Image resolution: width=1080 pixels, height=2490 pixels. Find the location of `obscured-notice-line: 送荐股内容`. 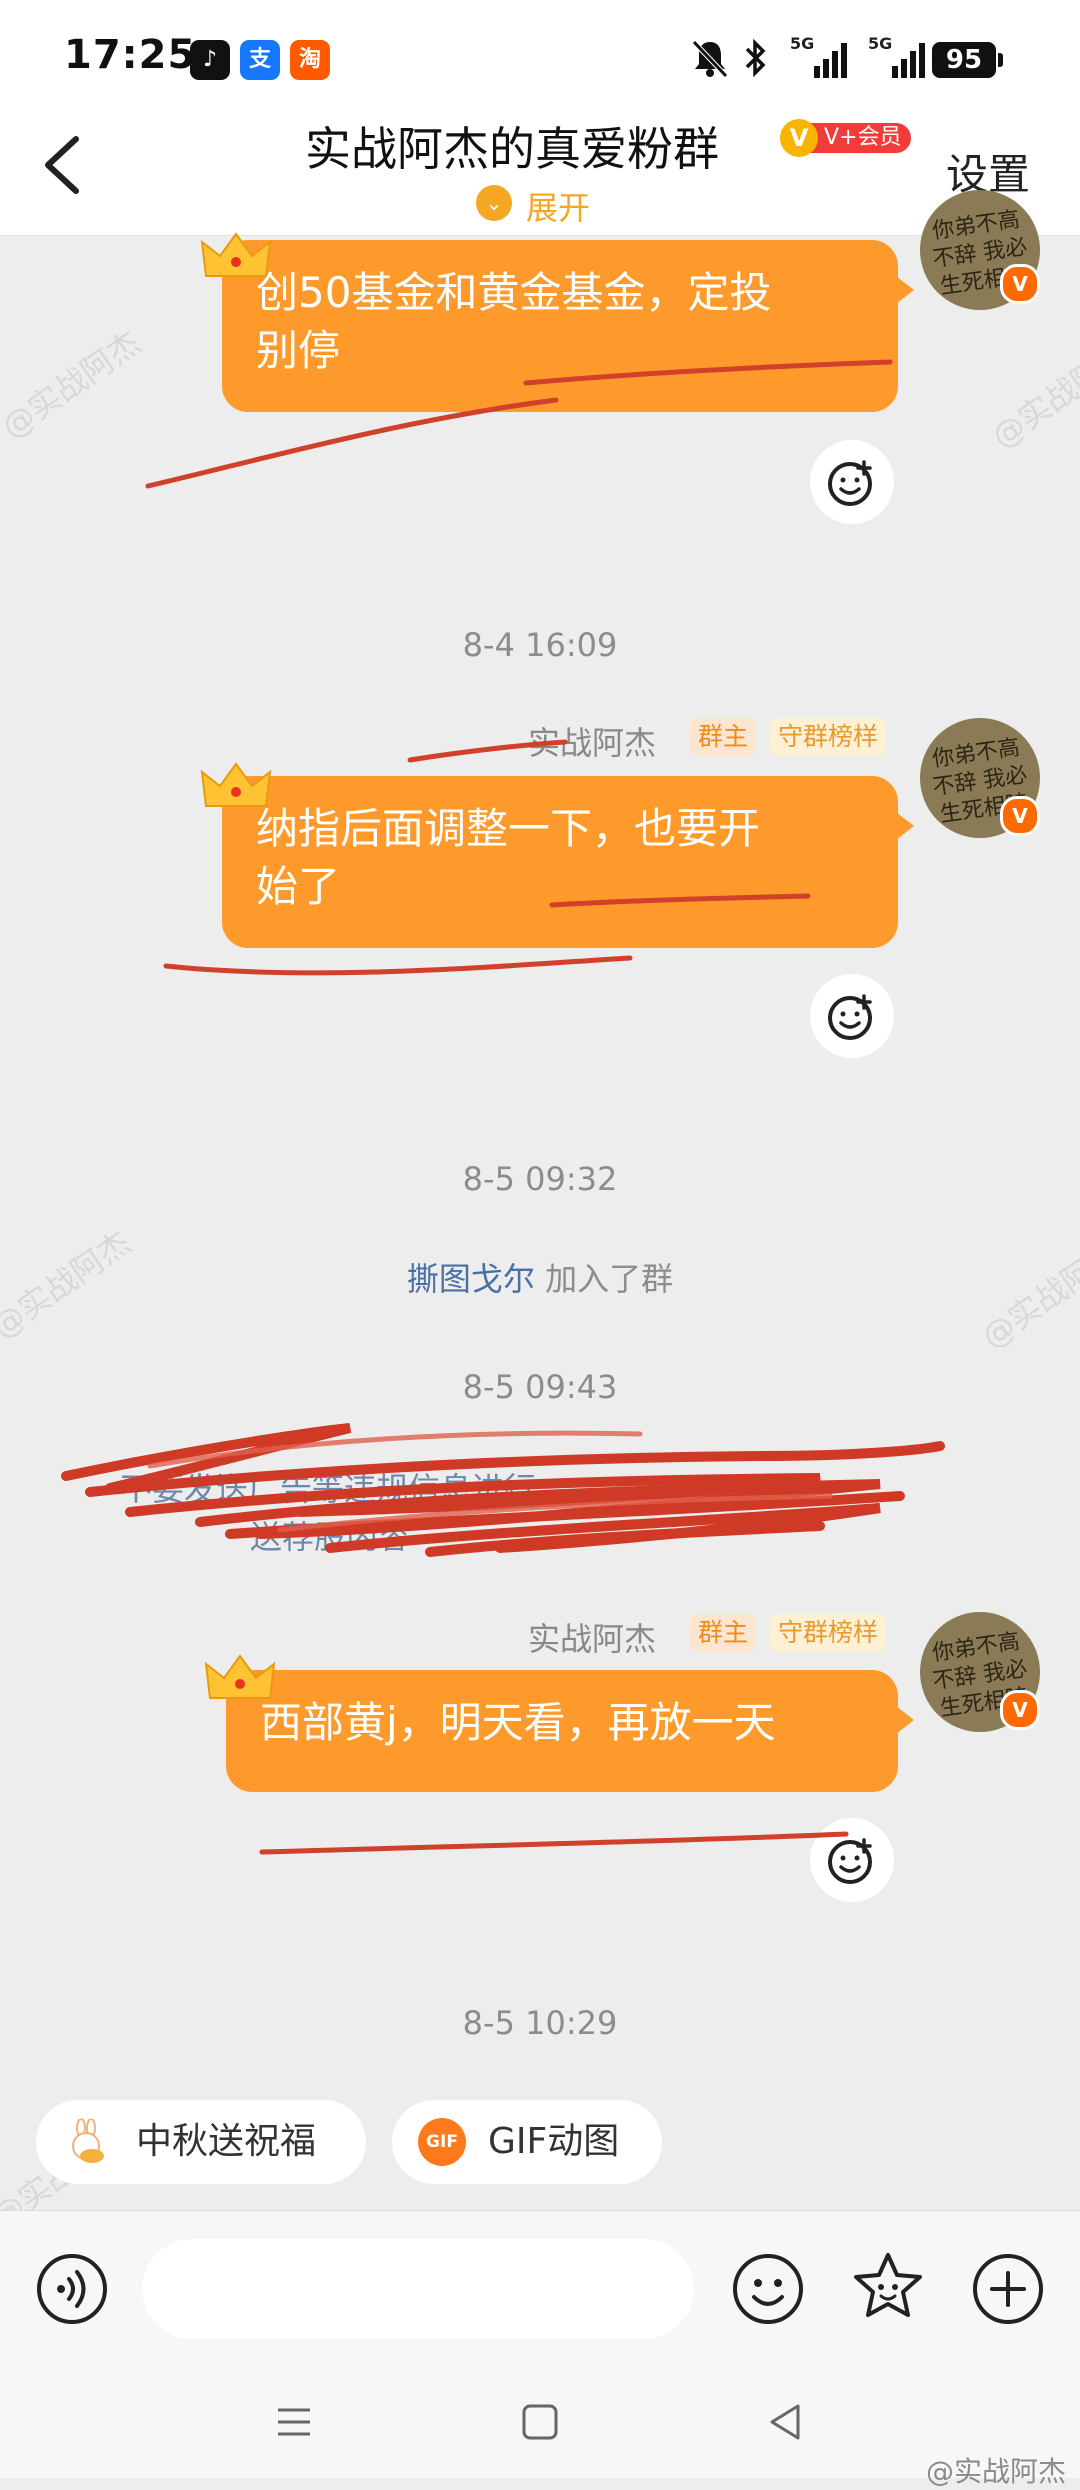

obscured-notice-line: 送荐股内容 is located at coordinates (330, 1537).